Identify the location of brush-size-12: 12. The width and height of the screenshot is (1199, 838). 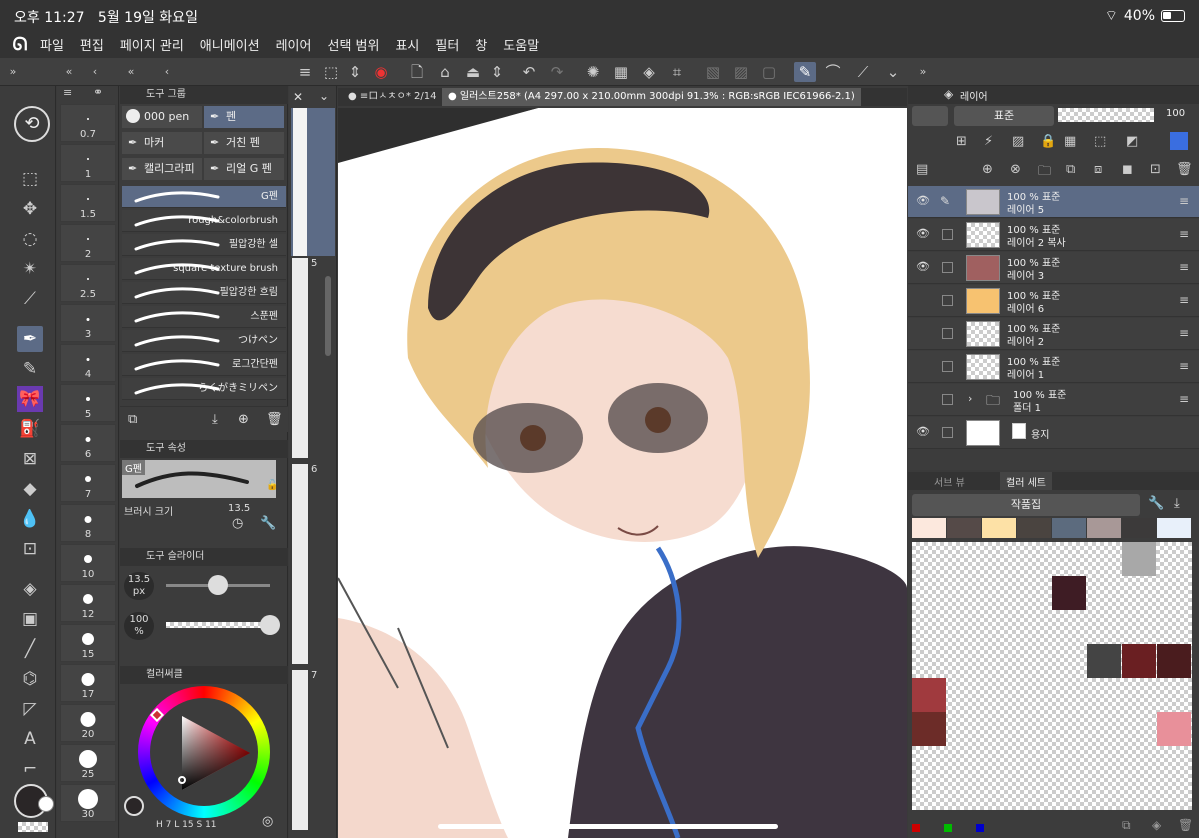
(88, 603).